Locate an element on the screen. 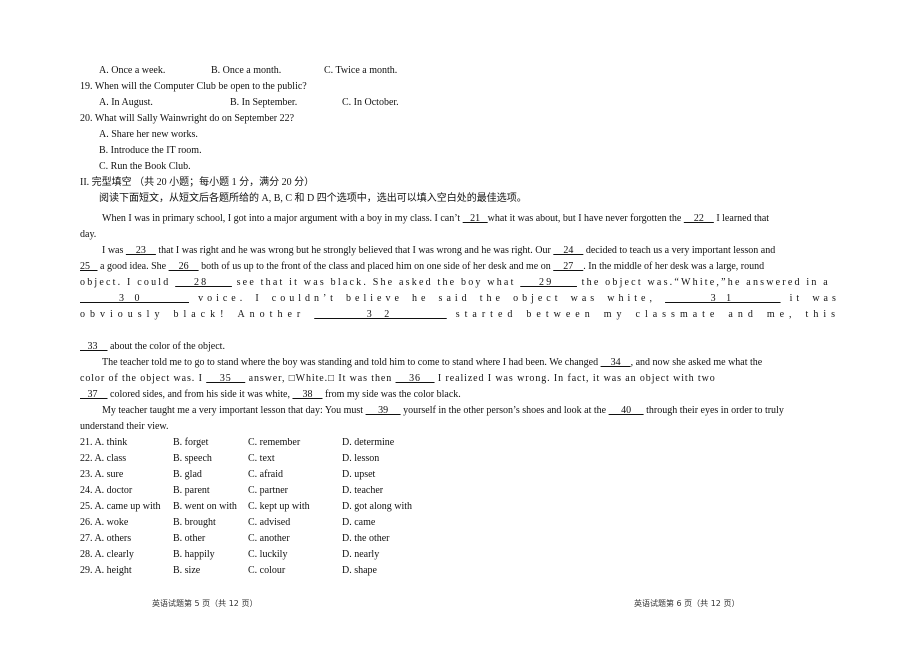 This screenshot has height=650, width=920. passage-word: said is located at coordinates (454, 298).